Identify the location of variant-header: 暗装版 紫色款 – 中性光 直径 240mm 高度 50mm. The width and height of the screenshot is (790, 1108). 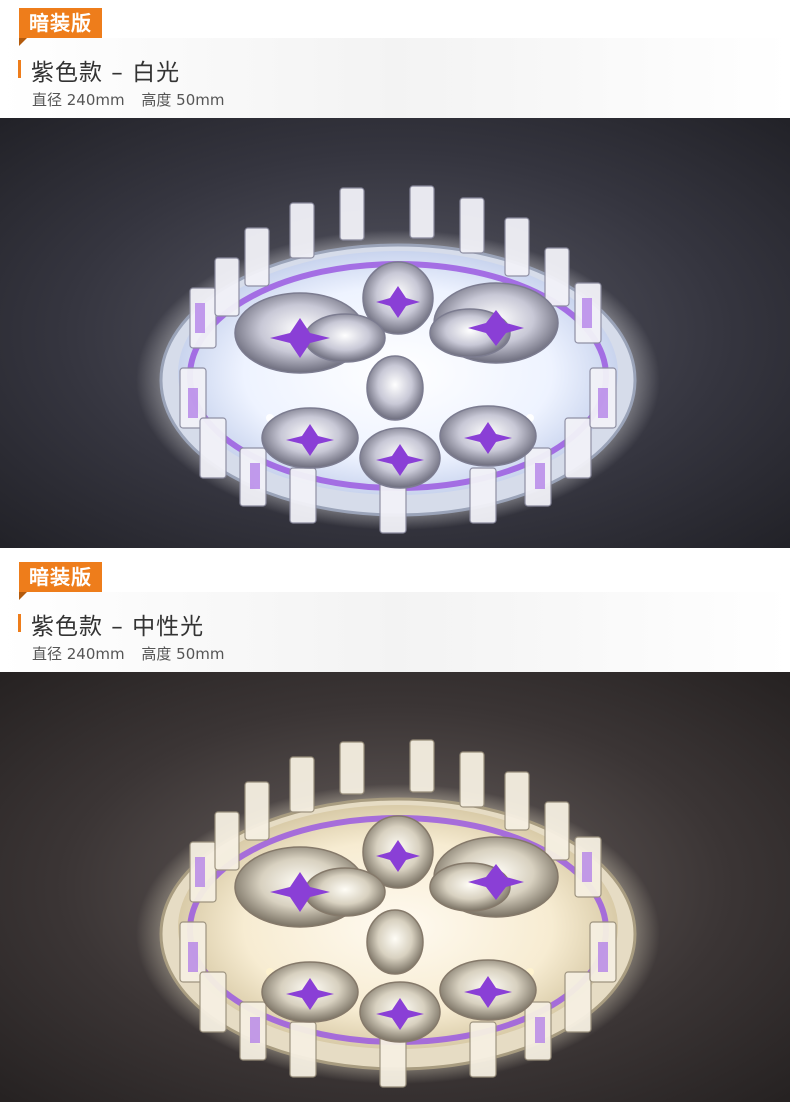
(395, 613).